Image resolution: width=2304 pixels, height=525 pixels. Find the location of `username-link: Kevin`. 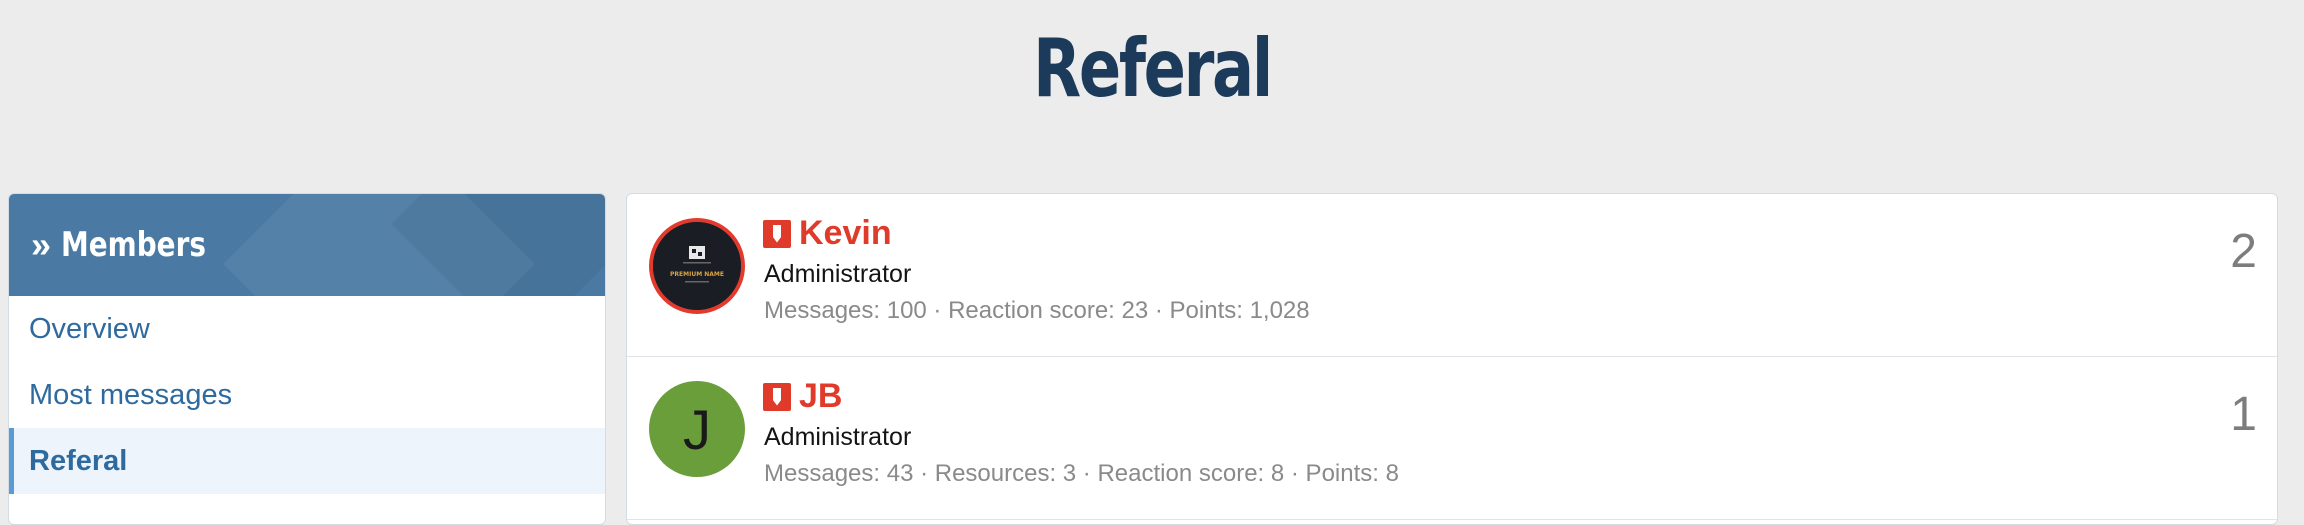

username-link: Kevin is located at coordinates (827, 233).